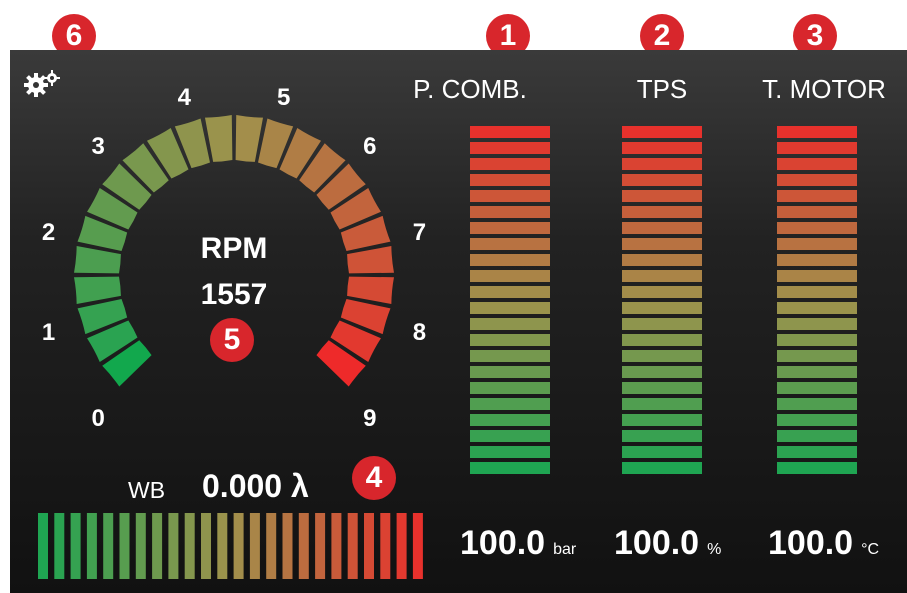 The image size is (907, 593). What do you see at coordinates (370, 418) in the screenshot?
I see `rpm-tick-label: 9` at bounding box center [370, 418].